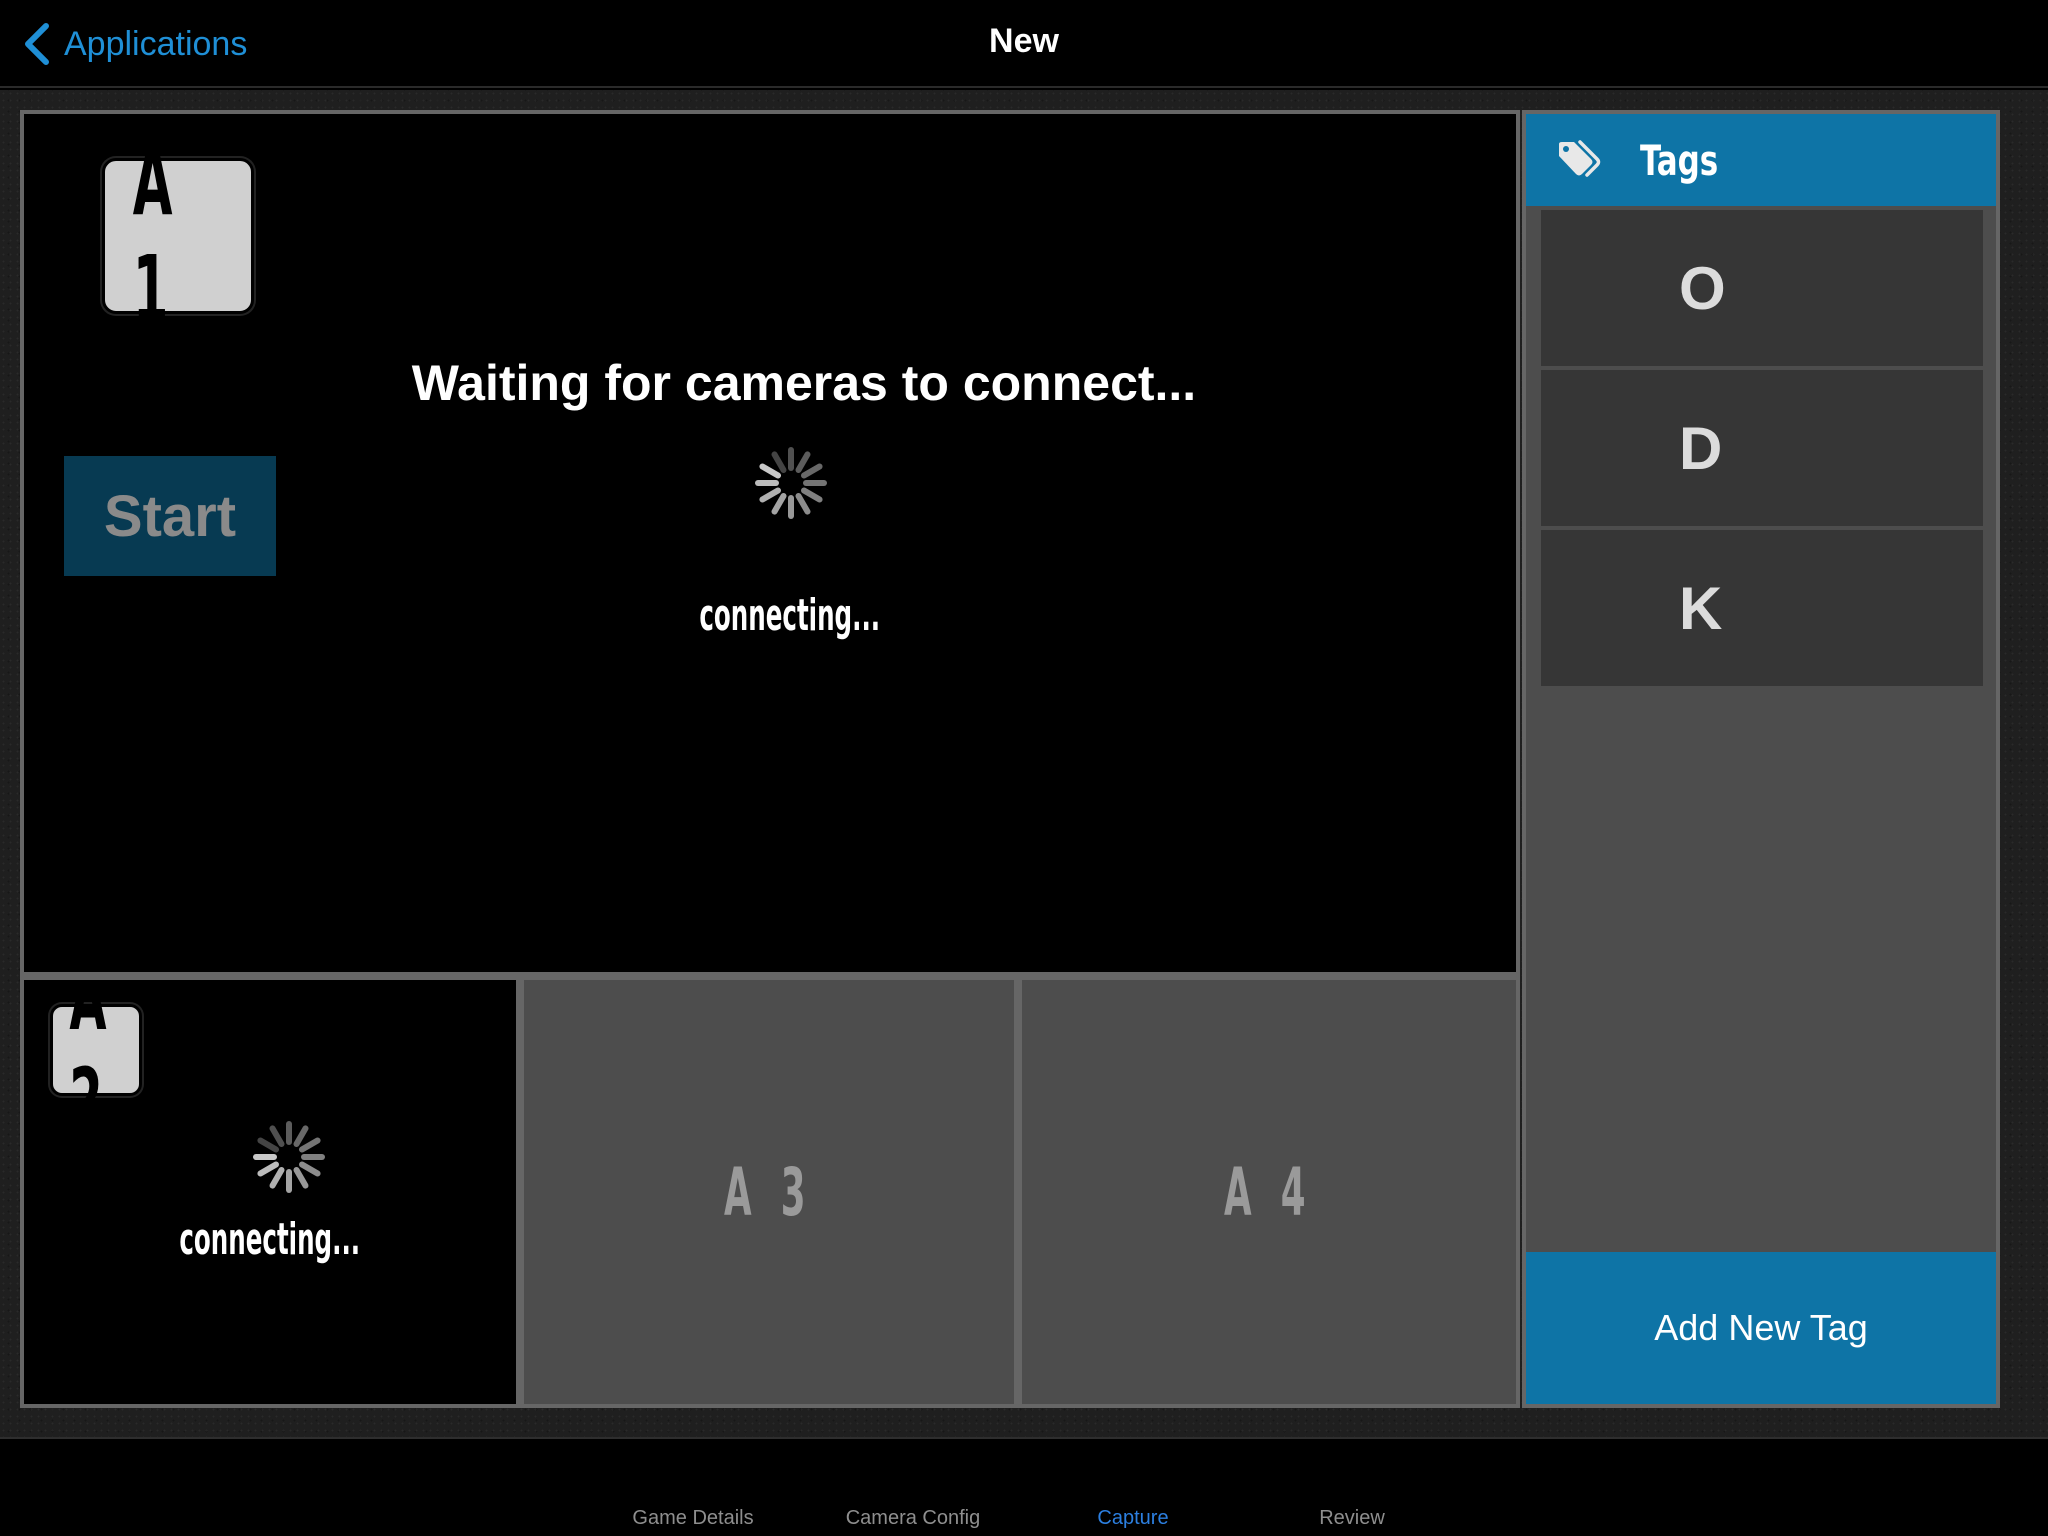 Image resolution: width=2048 pixels, height=1536 pixels. Describe the element at coordinates (1761, 160) in the screenshot. I see `tags-header: Tags` at that location.